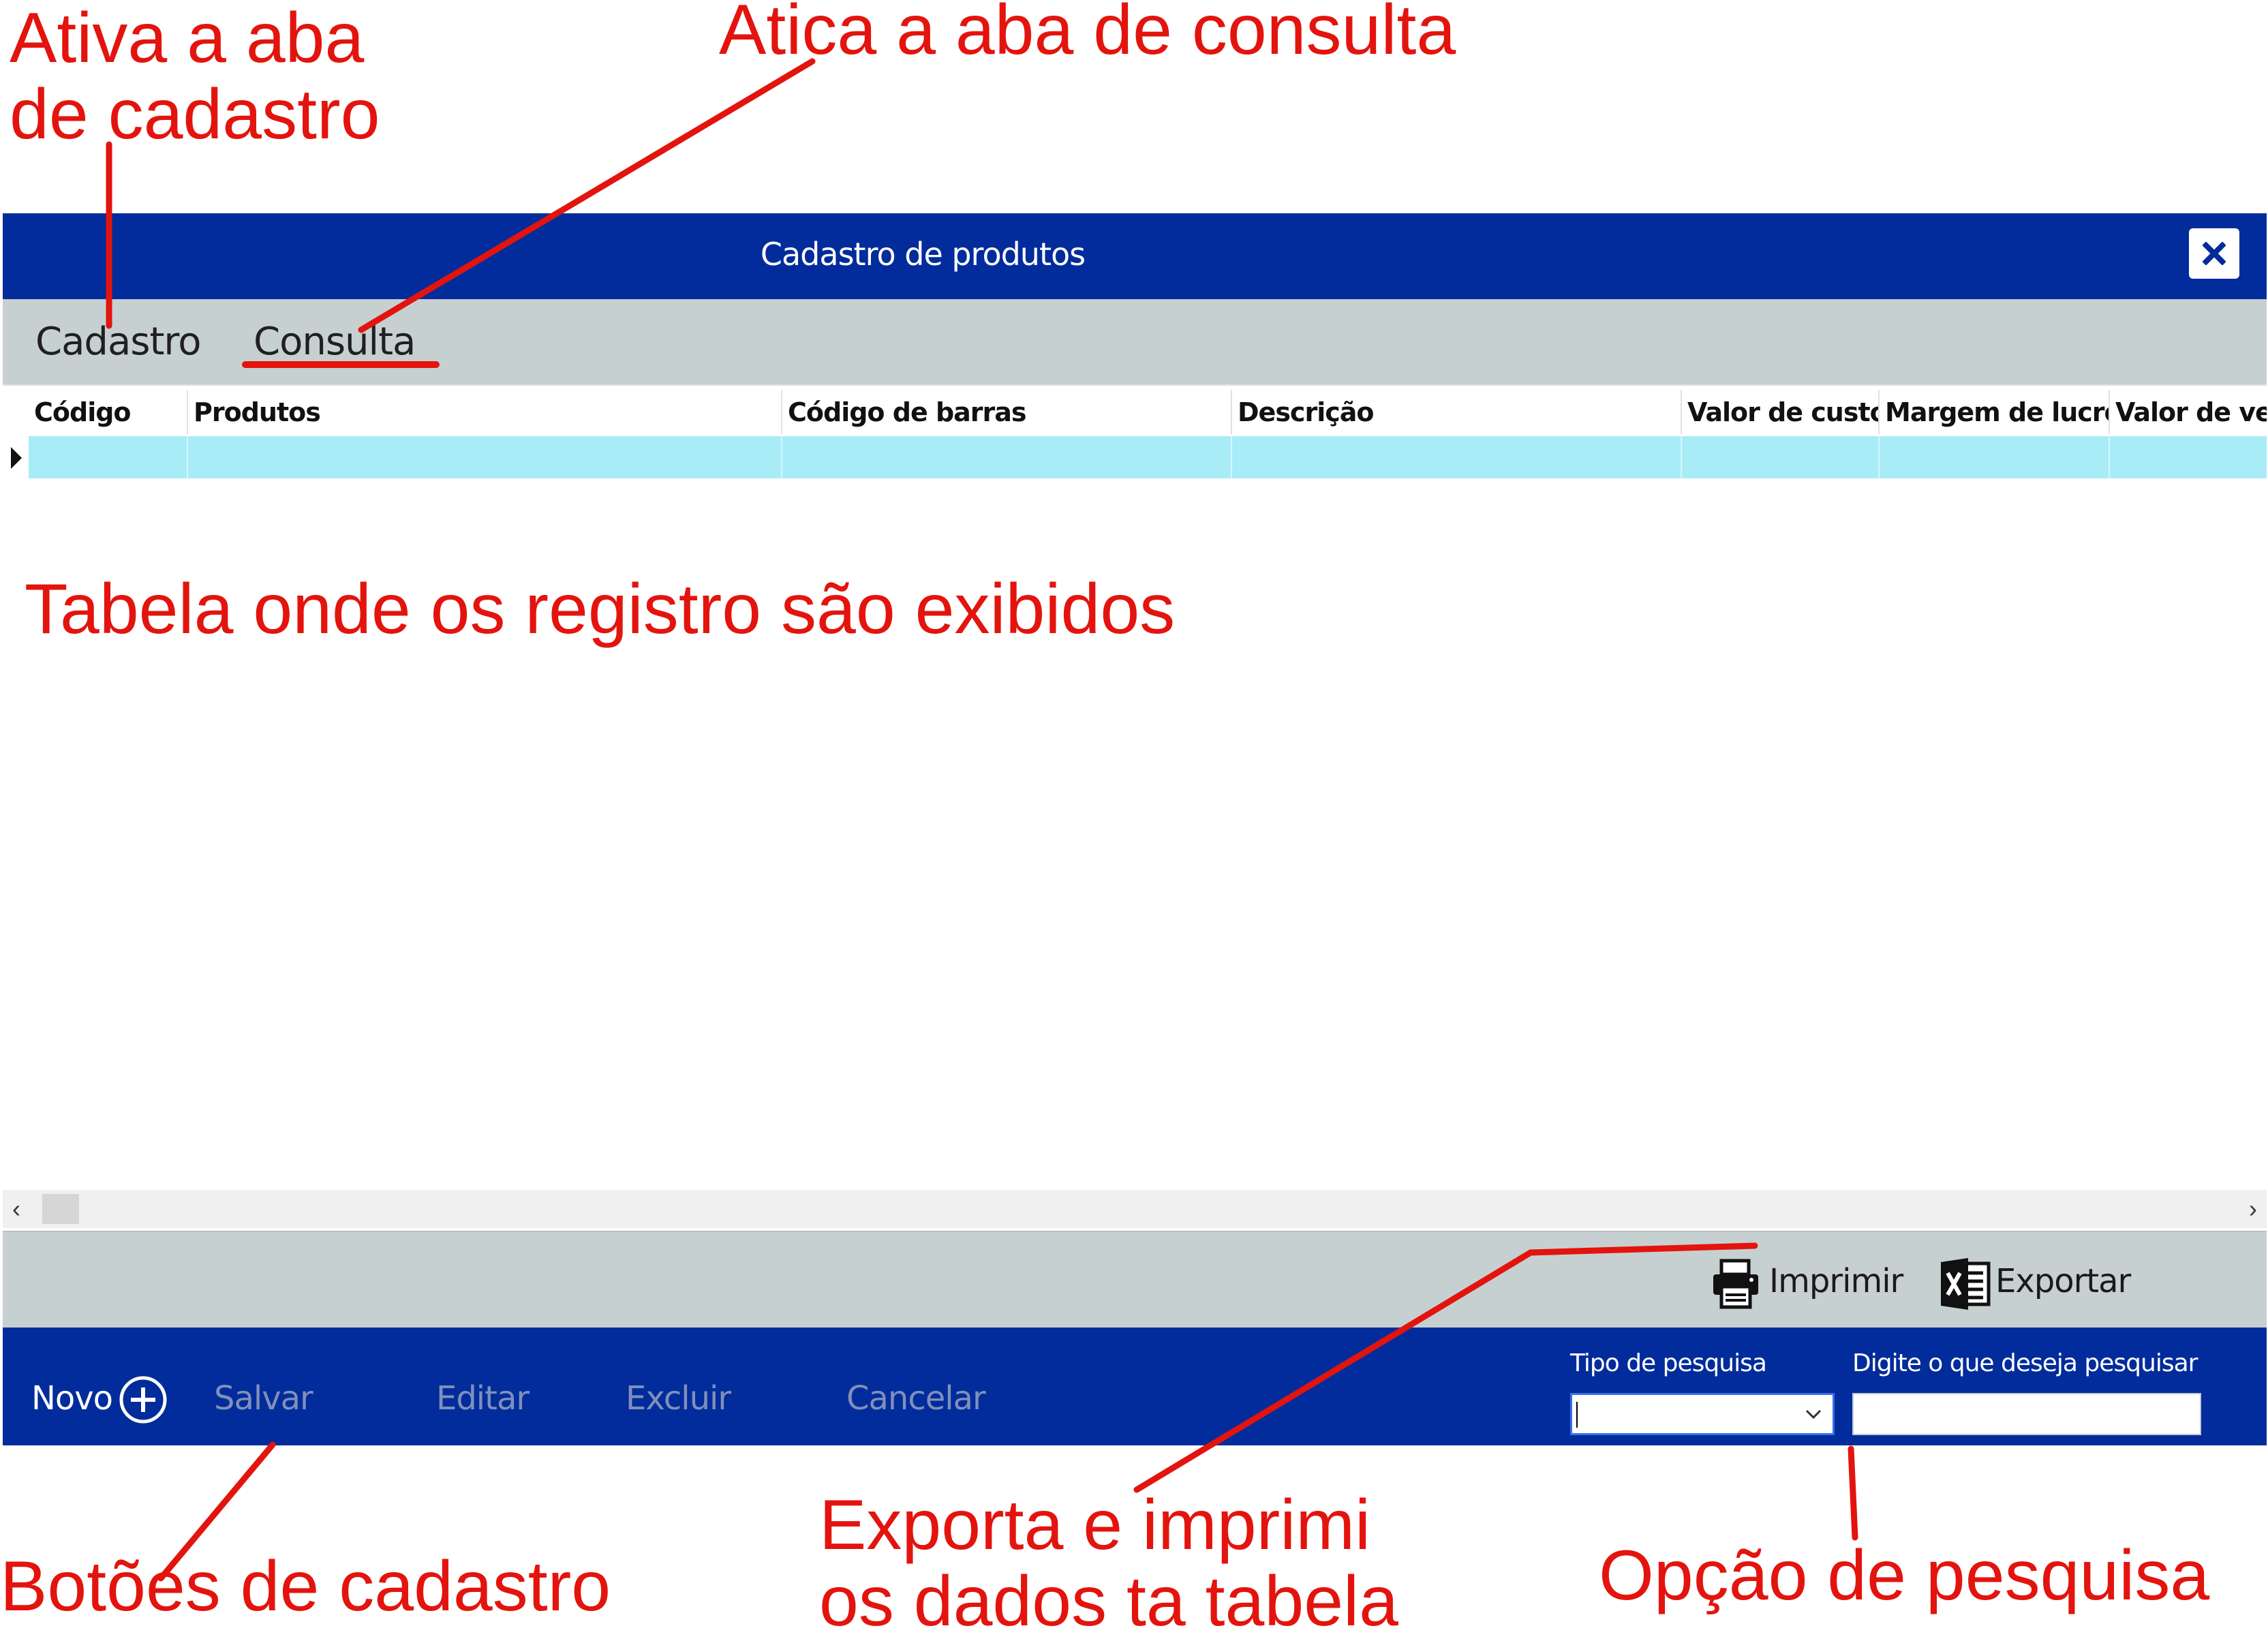 The height and width of the screenshot is (1641, 2268). I want to click on column-header-margem-de-lucro: Margem de lucro, so click(1995, 412).